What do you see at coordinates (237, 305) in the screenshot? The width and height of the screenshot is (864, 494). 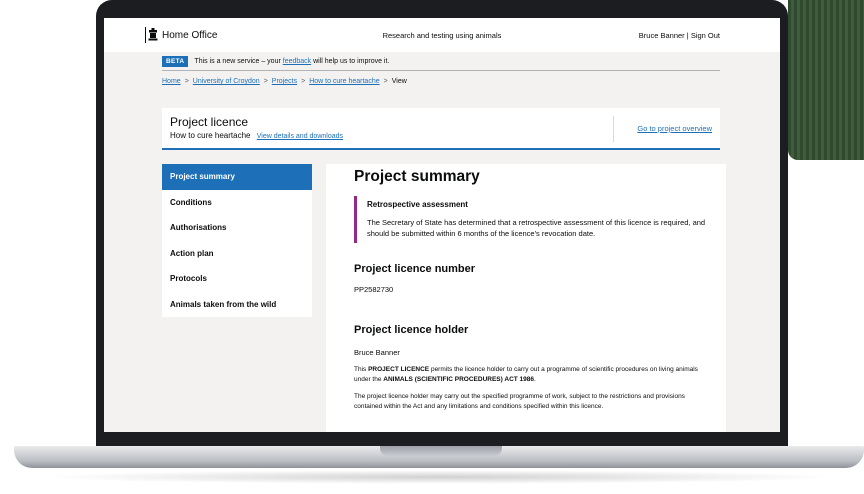 I see `nav-item-animals-from-wild: Animals taken from the wild` at bounding box center [237, 305].